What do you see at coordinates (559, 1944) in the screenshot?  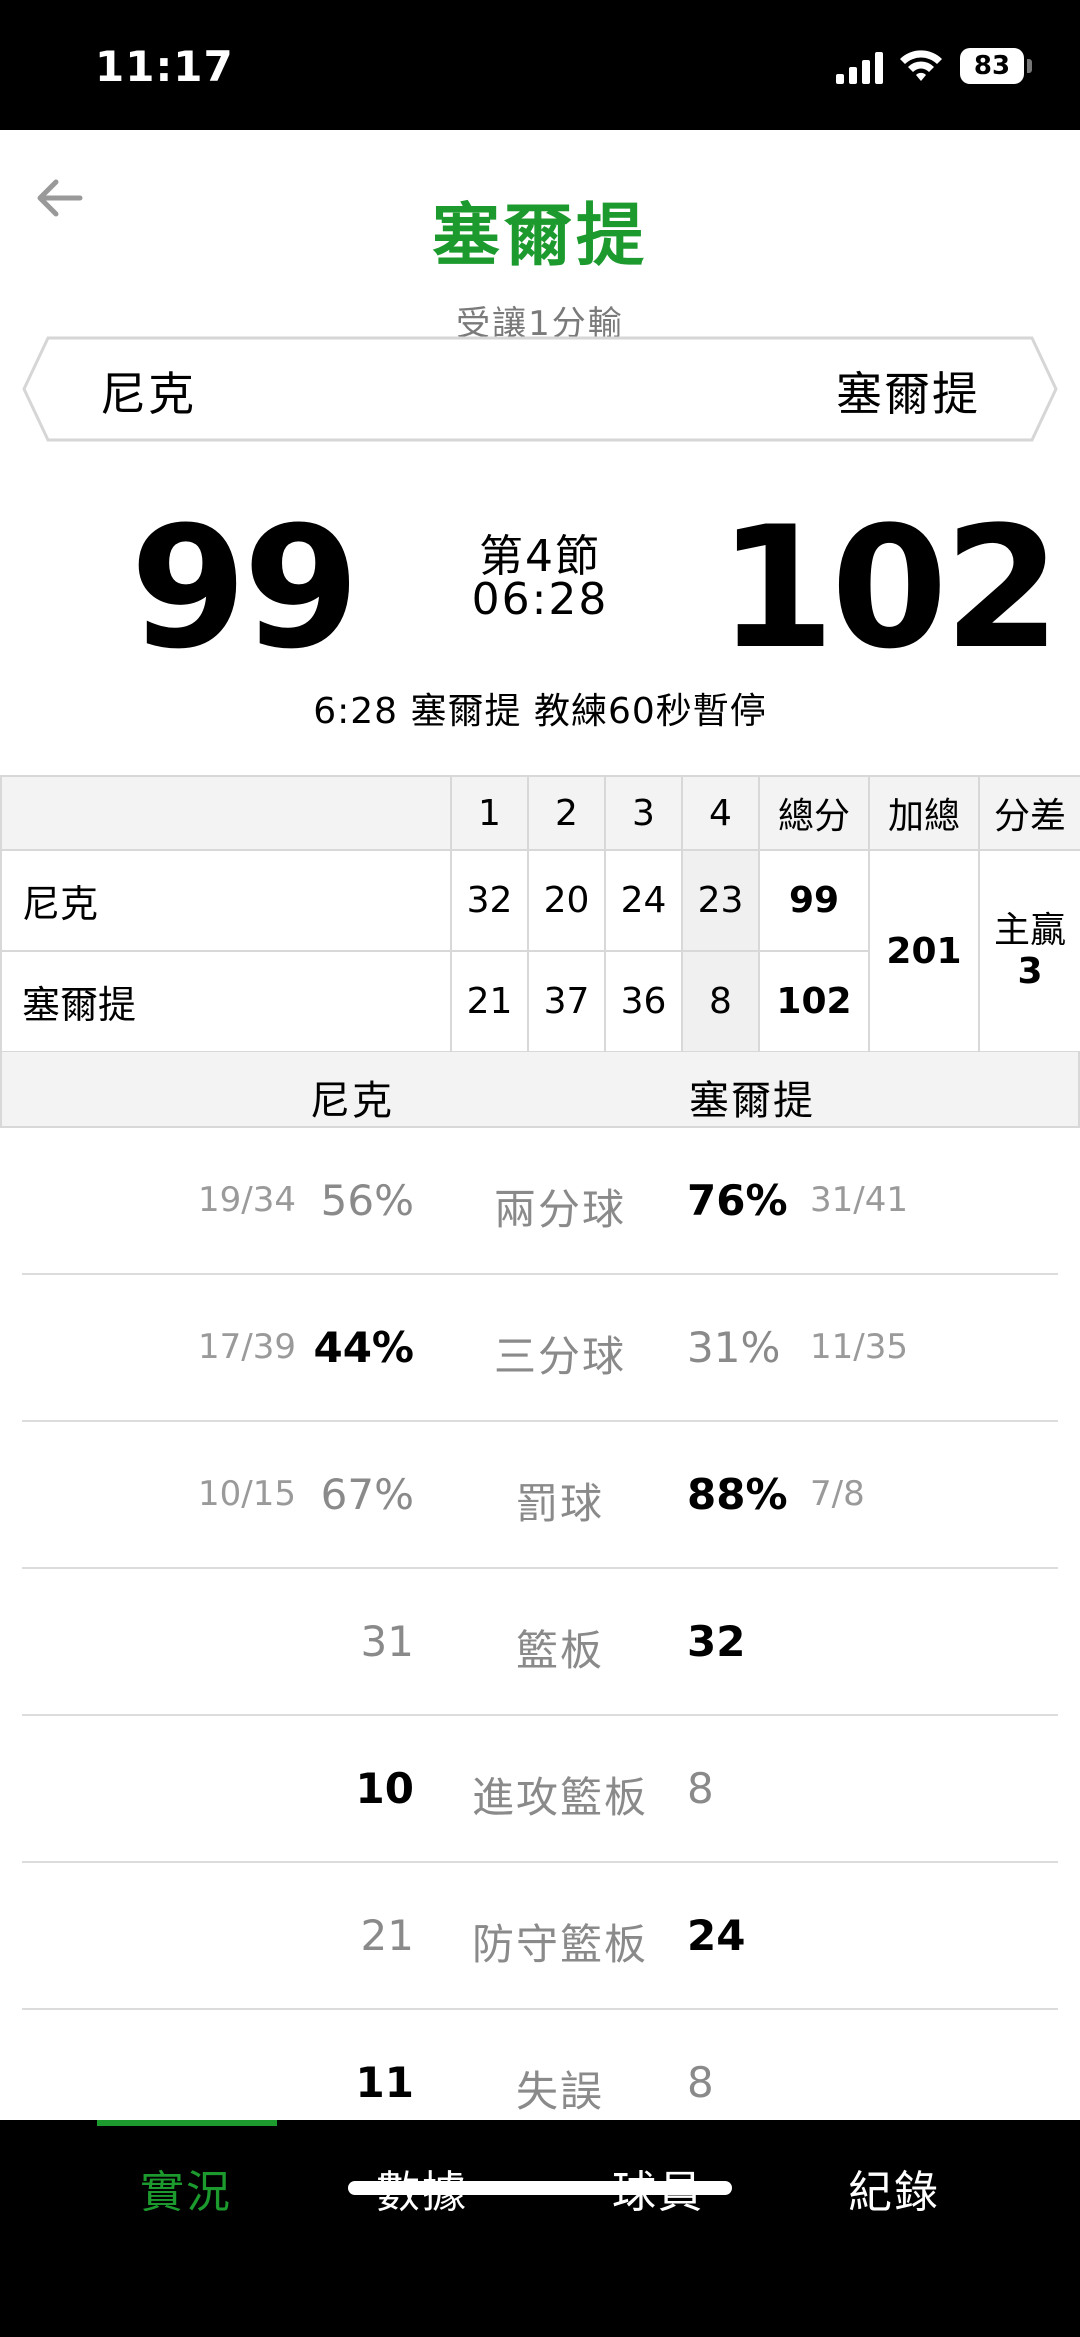 I see `stat-label: 防守籃板` at bounding box center [559, 1944].